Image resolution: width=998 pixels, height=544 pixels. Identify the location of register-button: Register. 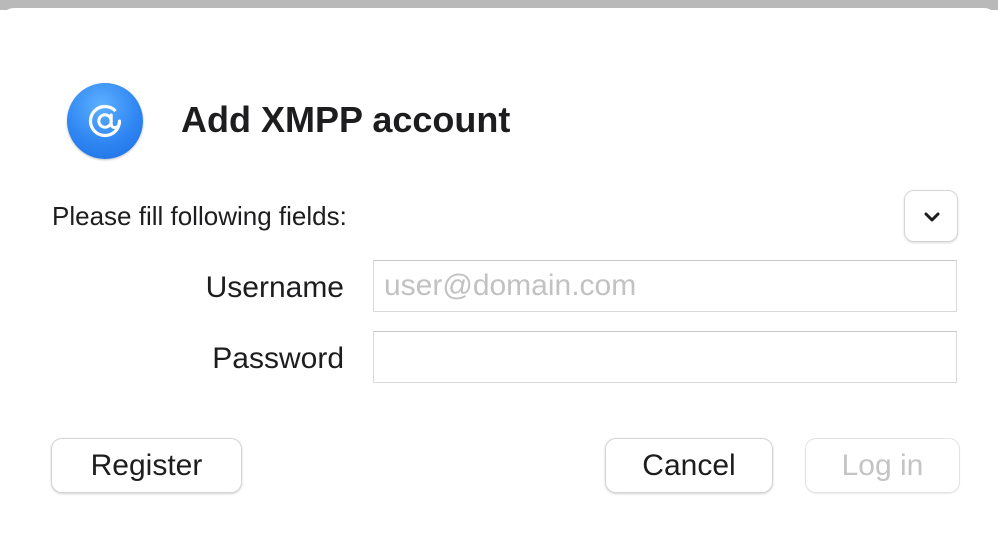
(146, 465).